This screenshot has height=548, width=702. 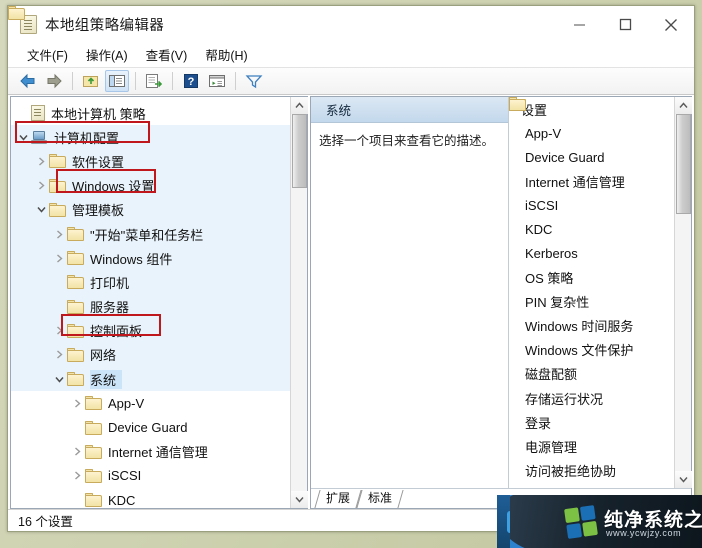 What do you see at coordinates (150, 452) in the screenshot?
I see `tree-item-13: Internet 通信管理` at bounding box center [150, 452].